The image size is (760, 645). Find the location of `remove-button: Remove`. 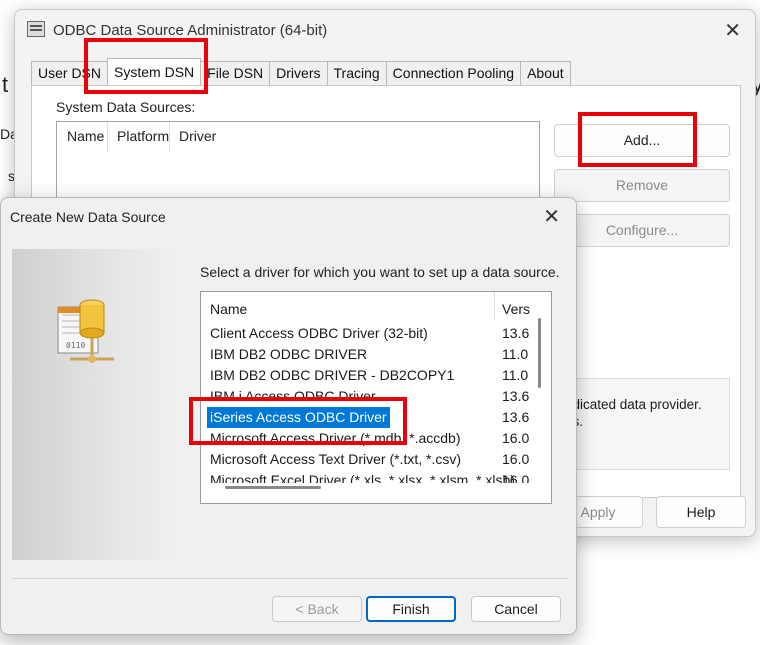

remove-button: Remove is located at coordinates (642, 185).